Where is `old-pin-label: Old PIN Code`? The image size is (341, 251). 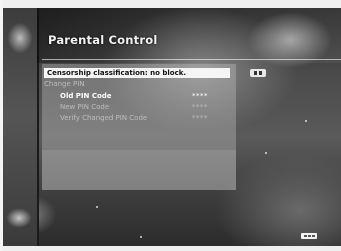 old-pin-label: Old PIN Code is located at coordinates (86, 96).